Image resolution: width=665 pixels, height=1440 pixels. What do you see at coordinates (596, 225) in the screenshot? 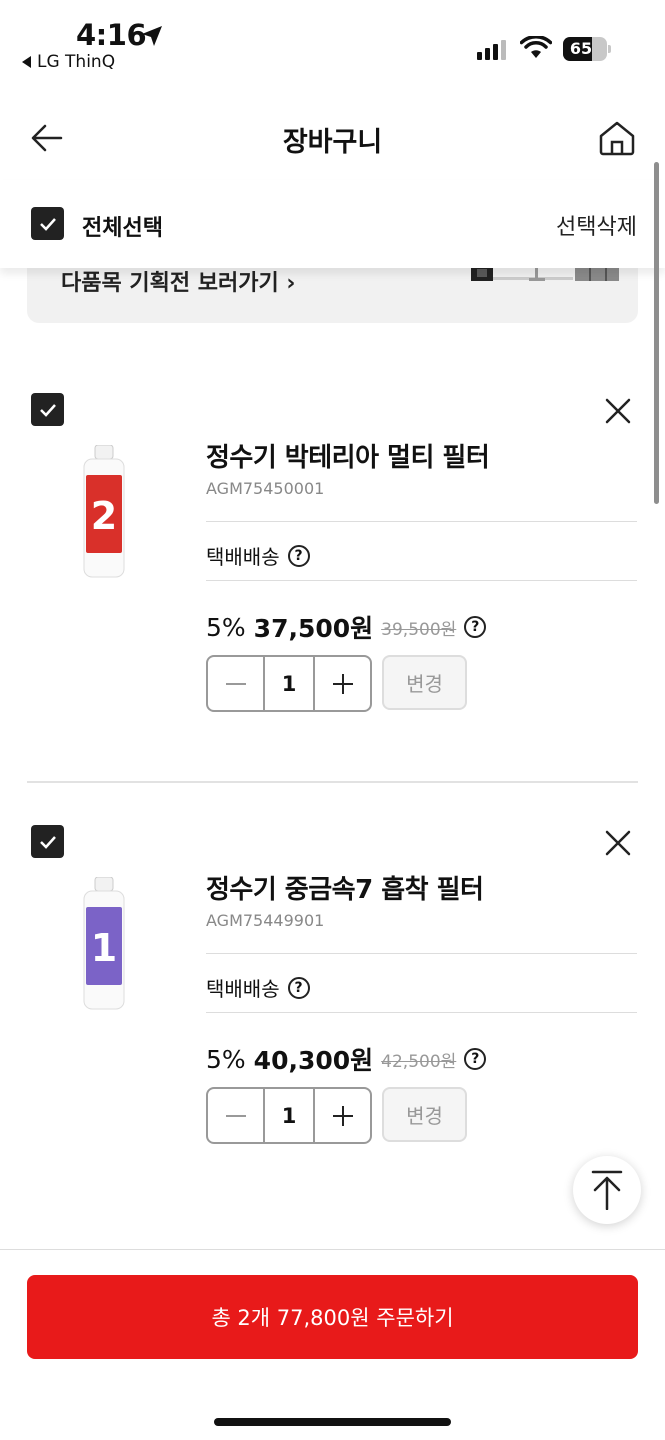
I see `delete-selected-button: 선택삭제` at bounding box center [596, 225].